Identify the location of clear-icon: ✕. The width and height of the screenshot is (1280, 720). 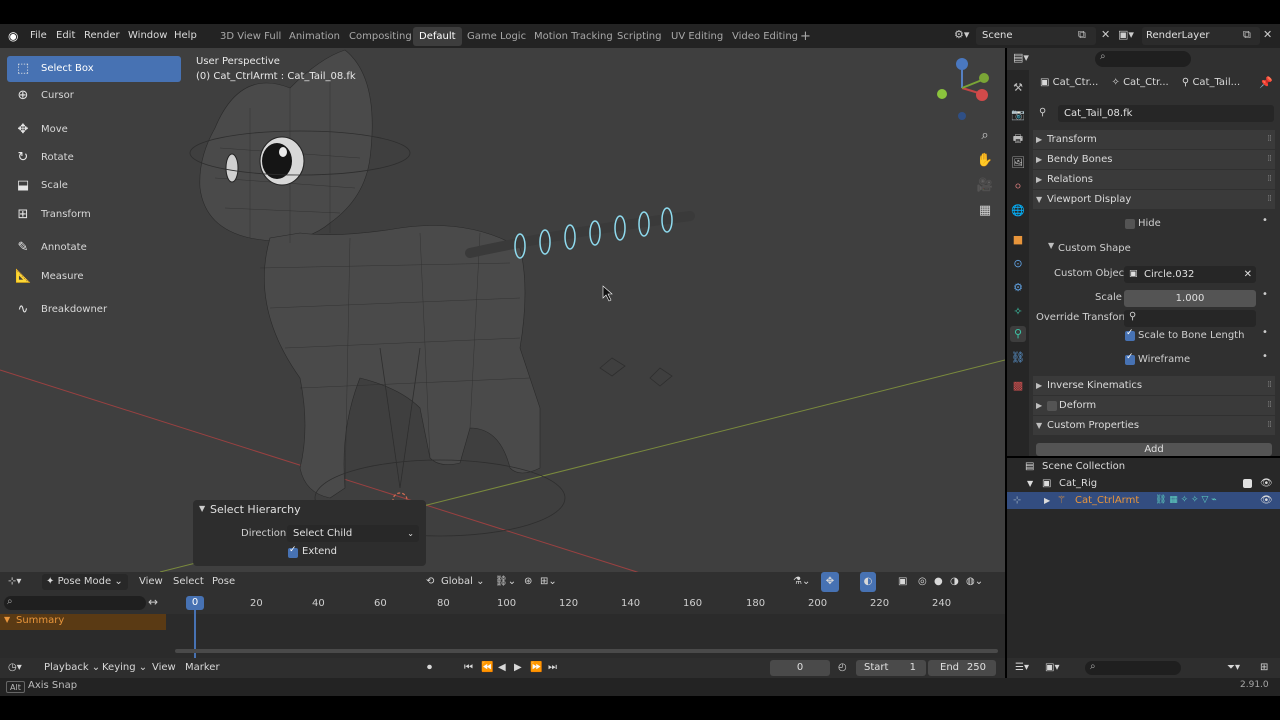
(1248, 274).